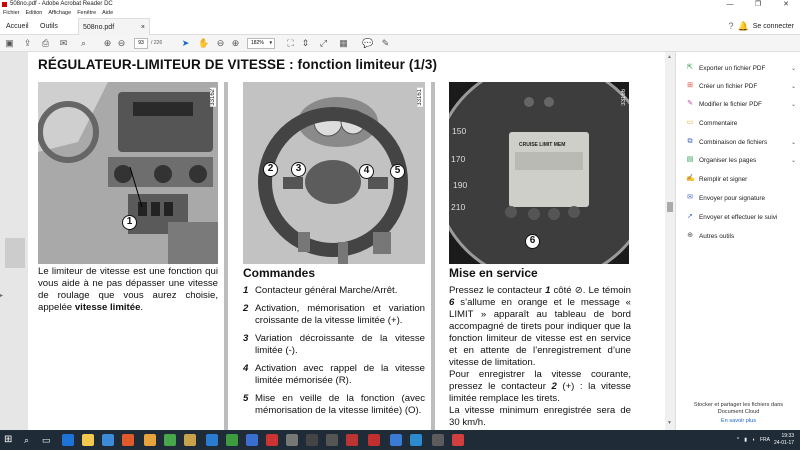  What do you see at coordinates (743, 26) in the screenshot?
I see `notification-bell-icon: 🔔` at bounding box center [743, 26].